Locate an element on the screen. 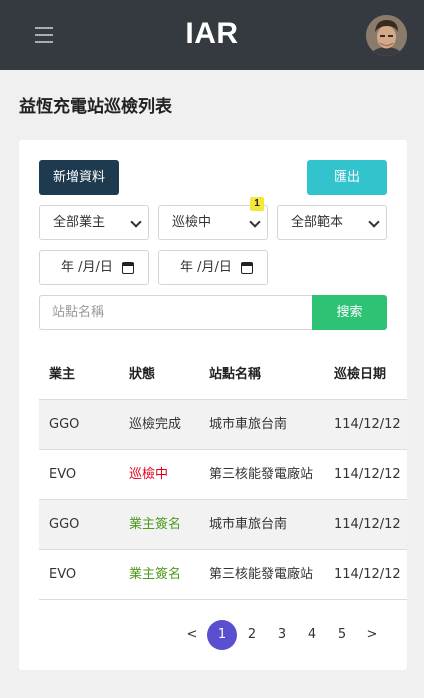 This screenshot has width=424, height=698. pagination-page-5: 5 is located at coordinates (342, 635).